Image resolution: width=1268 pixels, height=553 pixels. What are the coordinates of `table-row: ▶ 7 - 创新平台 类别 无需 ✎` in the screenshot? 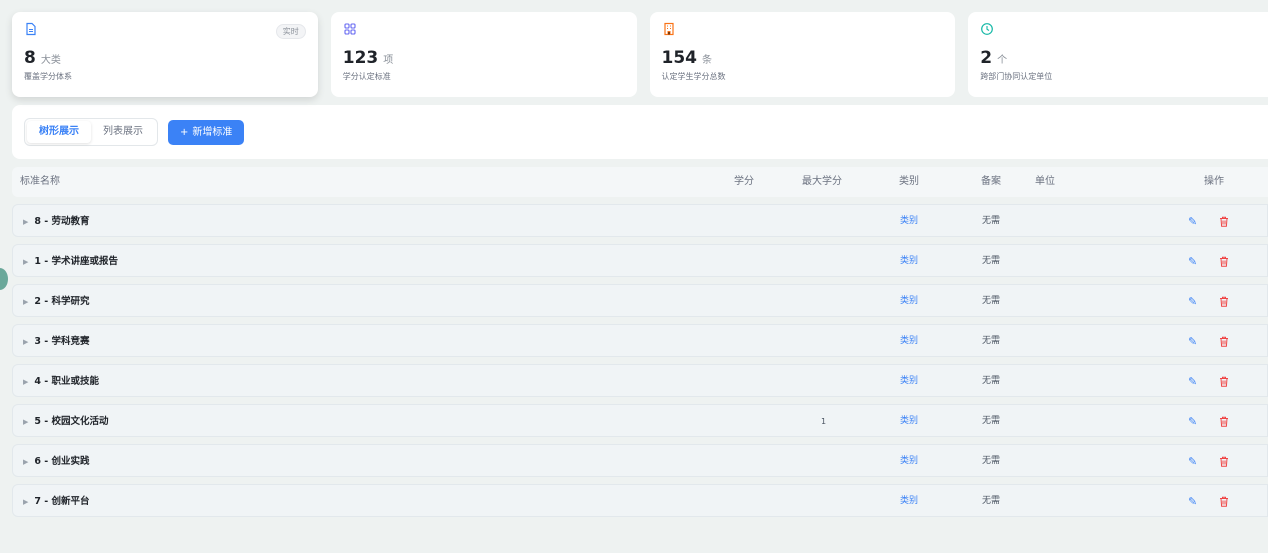 It's located at (640, 500).